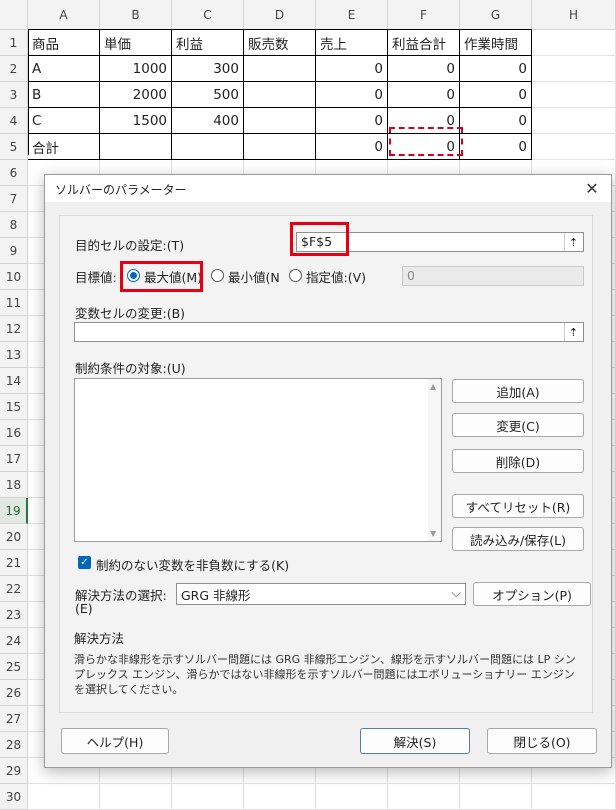 The width and height of the screenshot is (616, 810). Describe the element at coordinates (84, 562) in the screenshot. I see `nonnegative-checkbox: ✓` at that location.